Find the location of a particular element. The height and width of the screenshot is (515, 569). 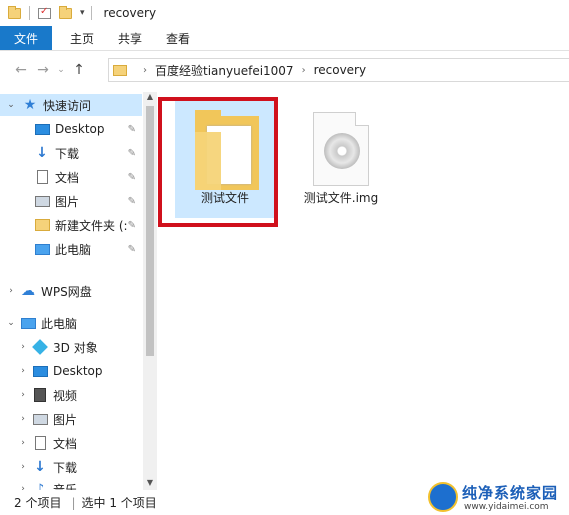

sidebar-item-label: Desktop is located at coordinates (78, 371).